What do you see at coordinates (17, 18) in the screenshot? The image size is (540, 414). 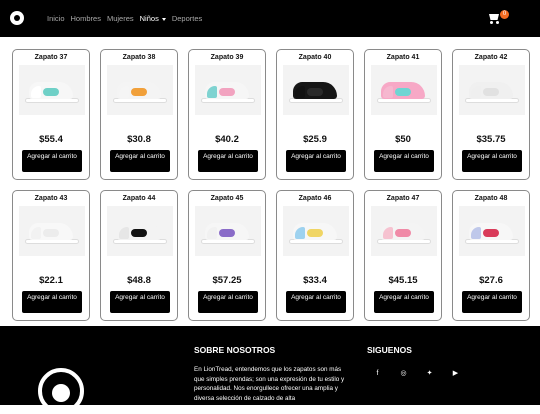 I see `lion-logo-icon` at bounding box center [17, 18].